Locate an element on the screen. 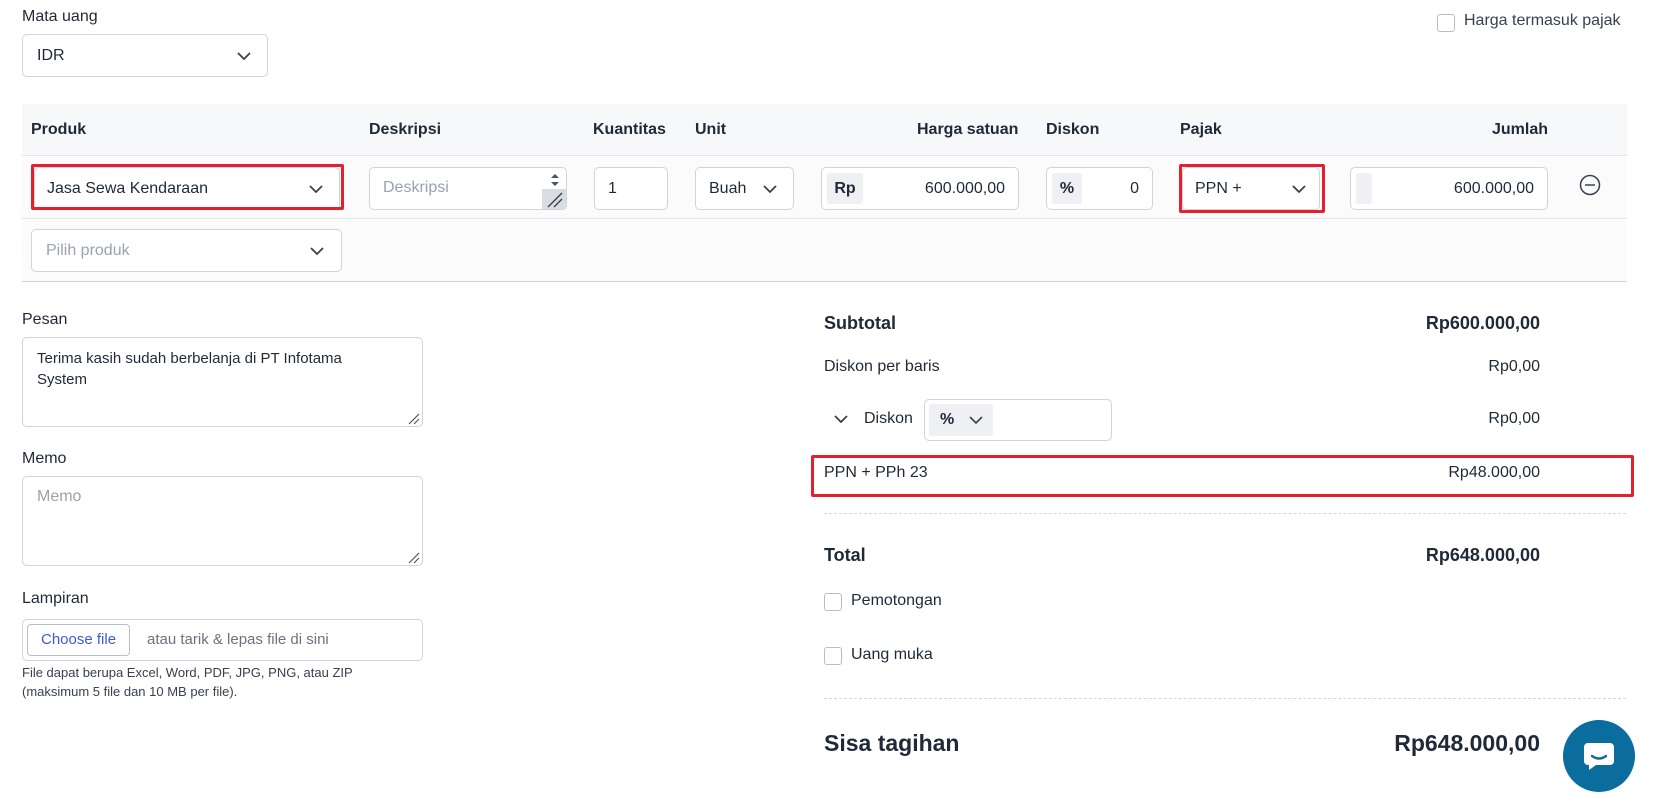 This screenshot has height=803, width=1655. highlight-product is located at coordinates (187, 187).